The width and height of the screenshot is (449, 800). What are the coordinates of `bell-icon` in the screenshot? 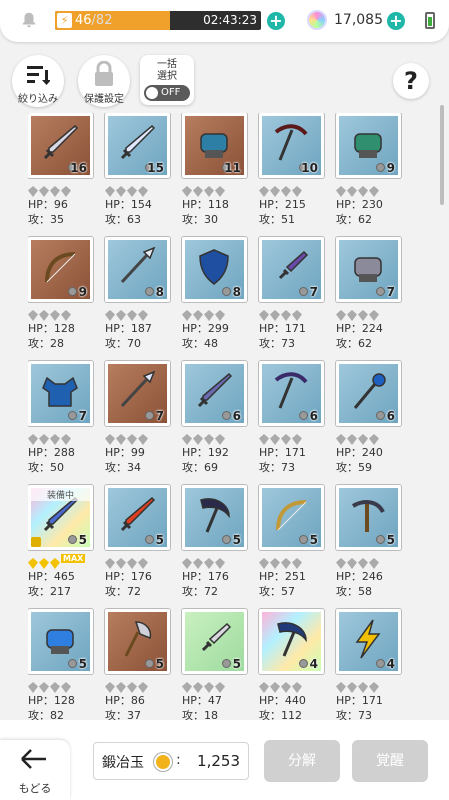 It's located at (29, 20).